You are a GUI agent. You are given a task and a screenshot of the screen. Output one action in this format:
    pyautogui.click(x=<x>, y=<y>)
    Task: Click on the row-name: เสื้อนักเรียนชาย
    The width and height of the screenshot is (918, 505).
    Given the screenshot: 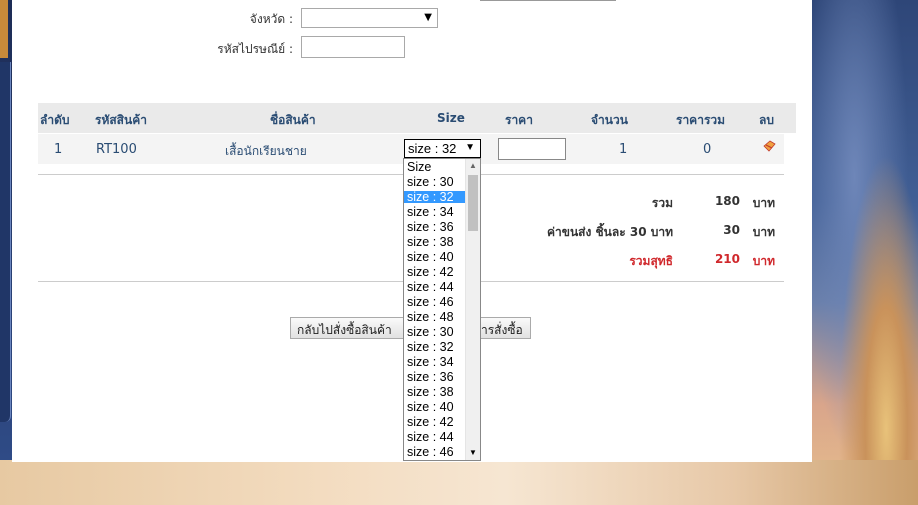 What is the action you would take?
    pyautogui.click(x=266, y=151)
    